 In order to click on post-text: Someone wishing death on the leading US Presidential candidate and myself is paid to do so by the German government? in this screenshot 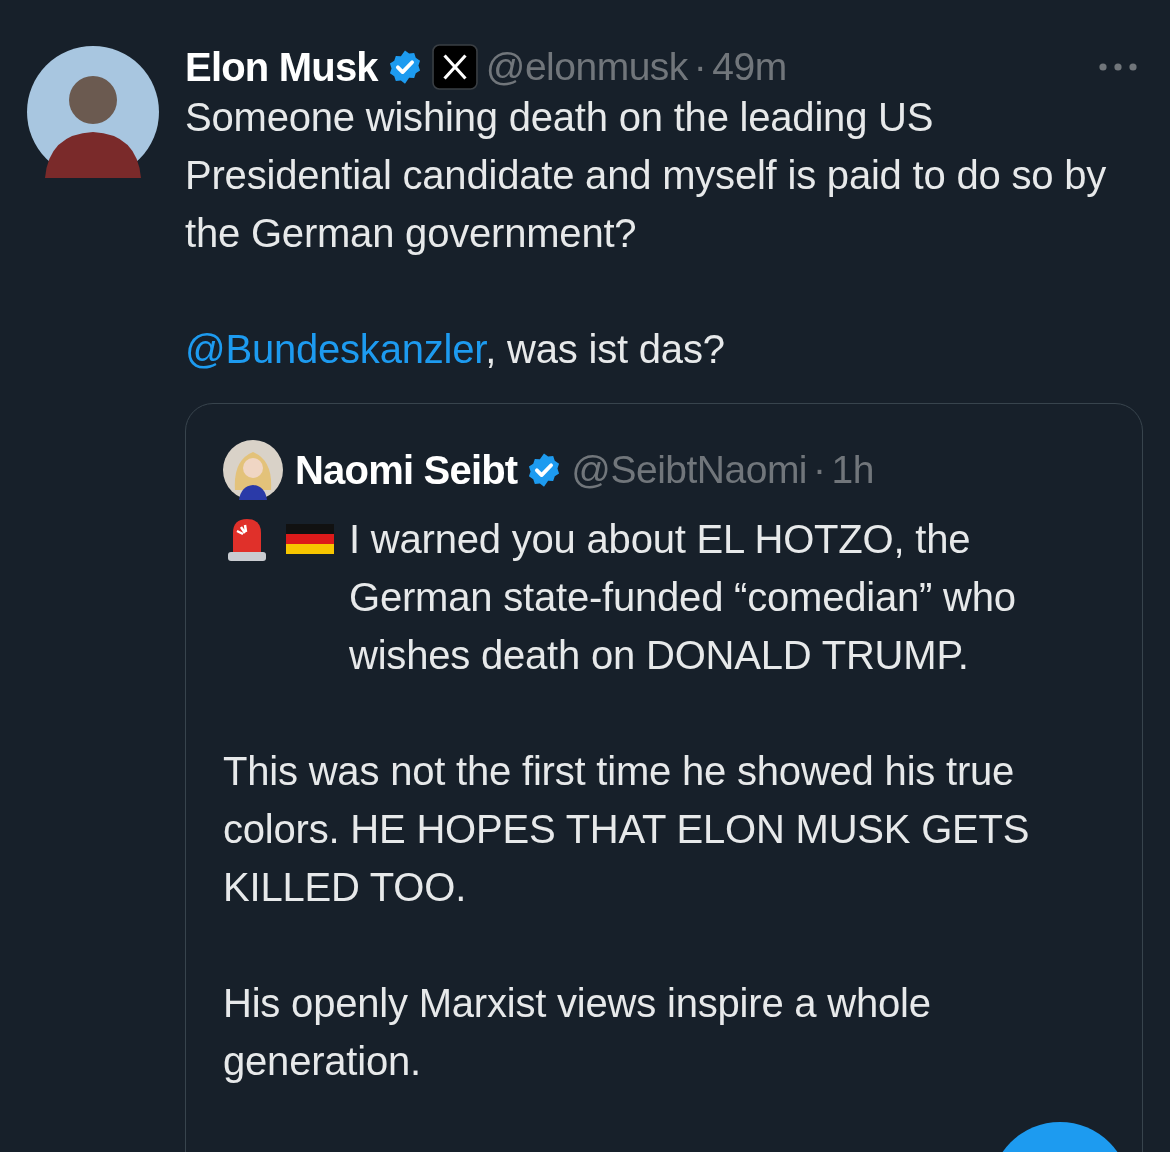, I will do `click(646, 175)`.